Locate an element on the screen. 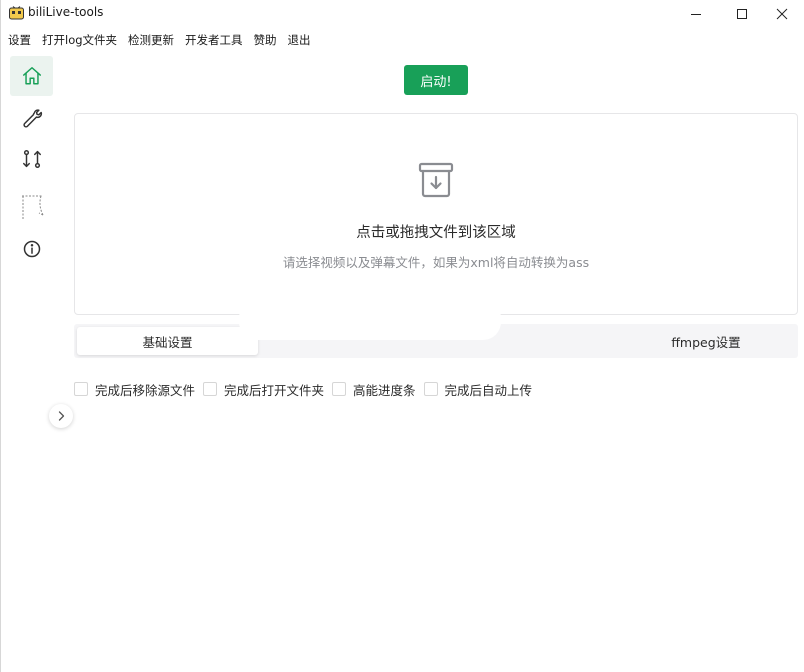  option-open-folder: 完成后打开文件夹 is located at coordinates (263, 389).